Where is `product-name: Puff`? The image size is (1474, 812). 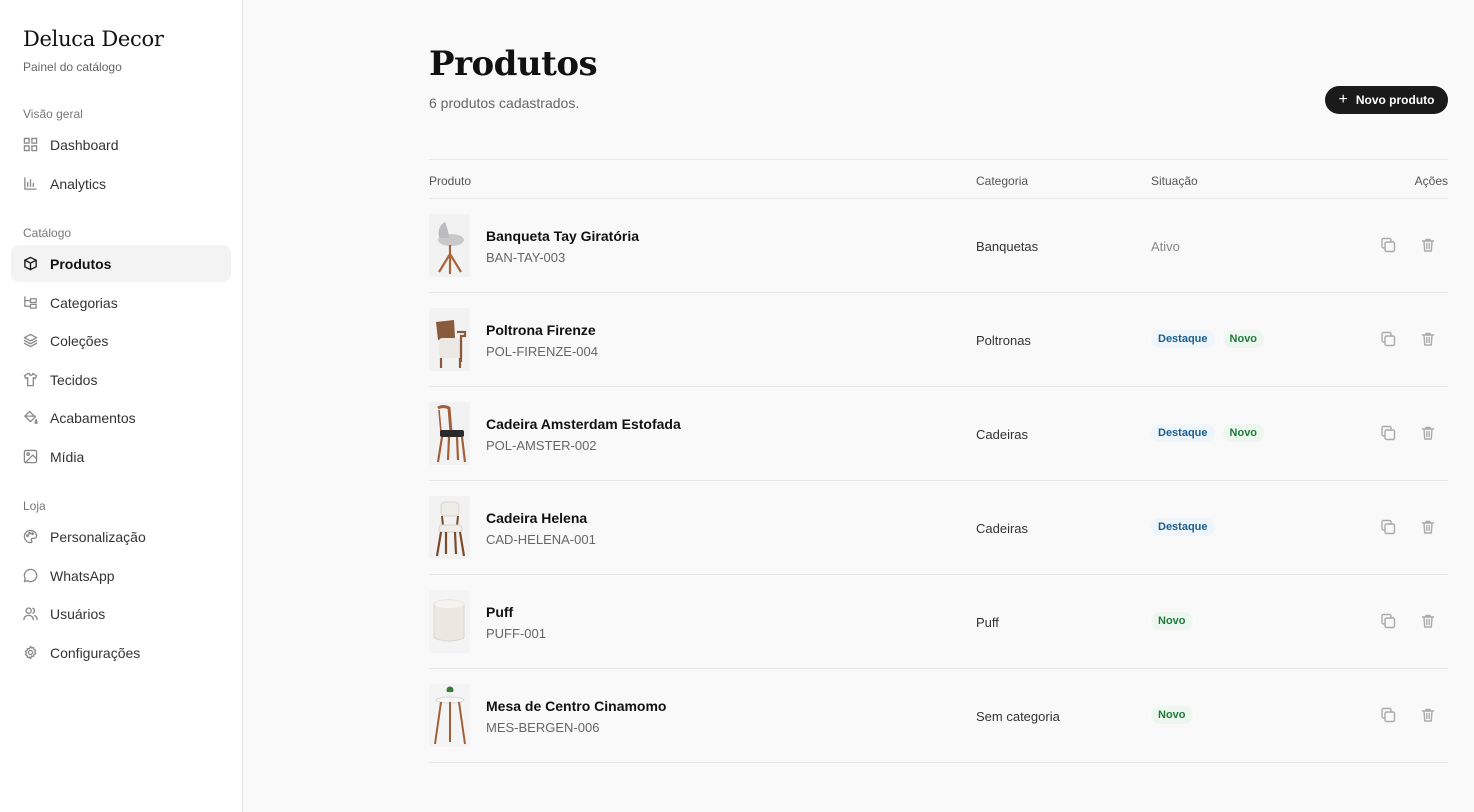
product-name: Puff is located at coordinates (499, 612).